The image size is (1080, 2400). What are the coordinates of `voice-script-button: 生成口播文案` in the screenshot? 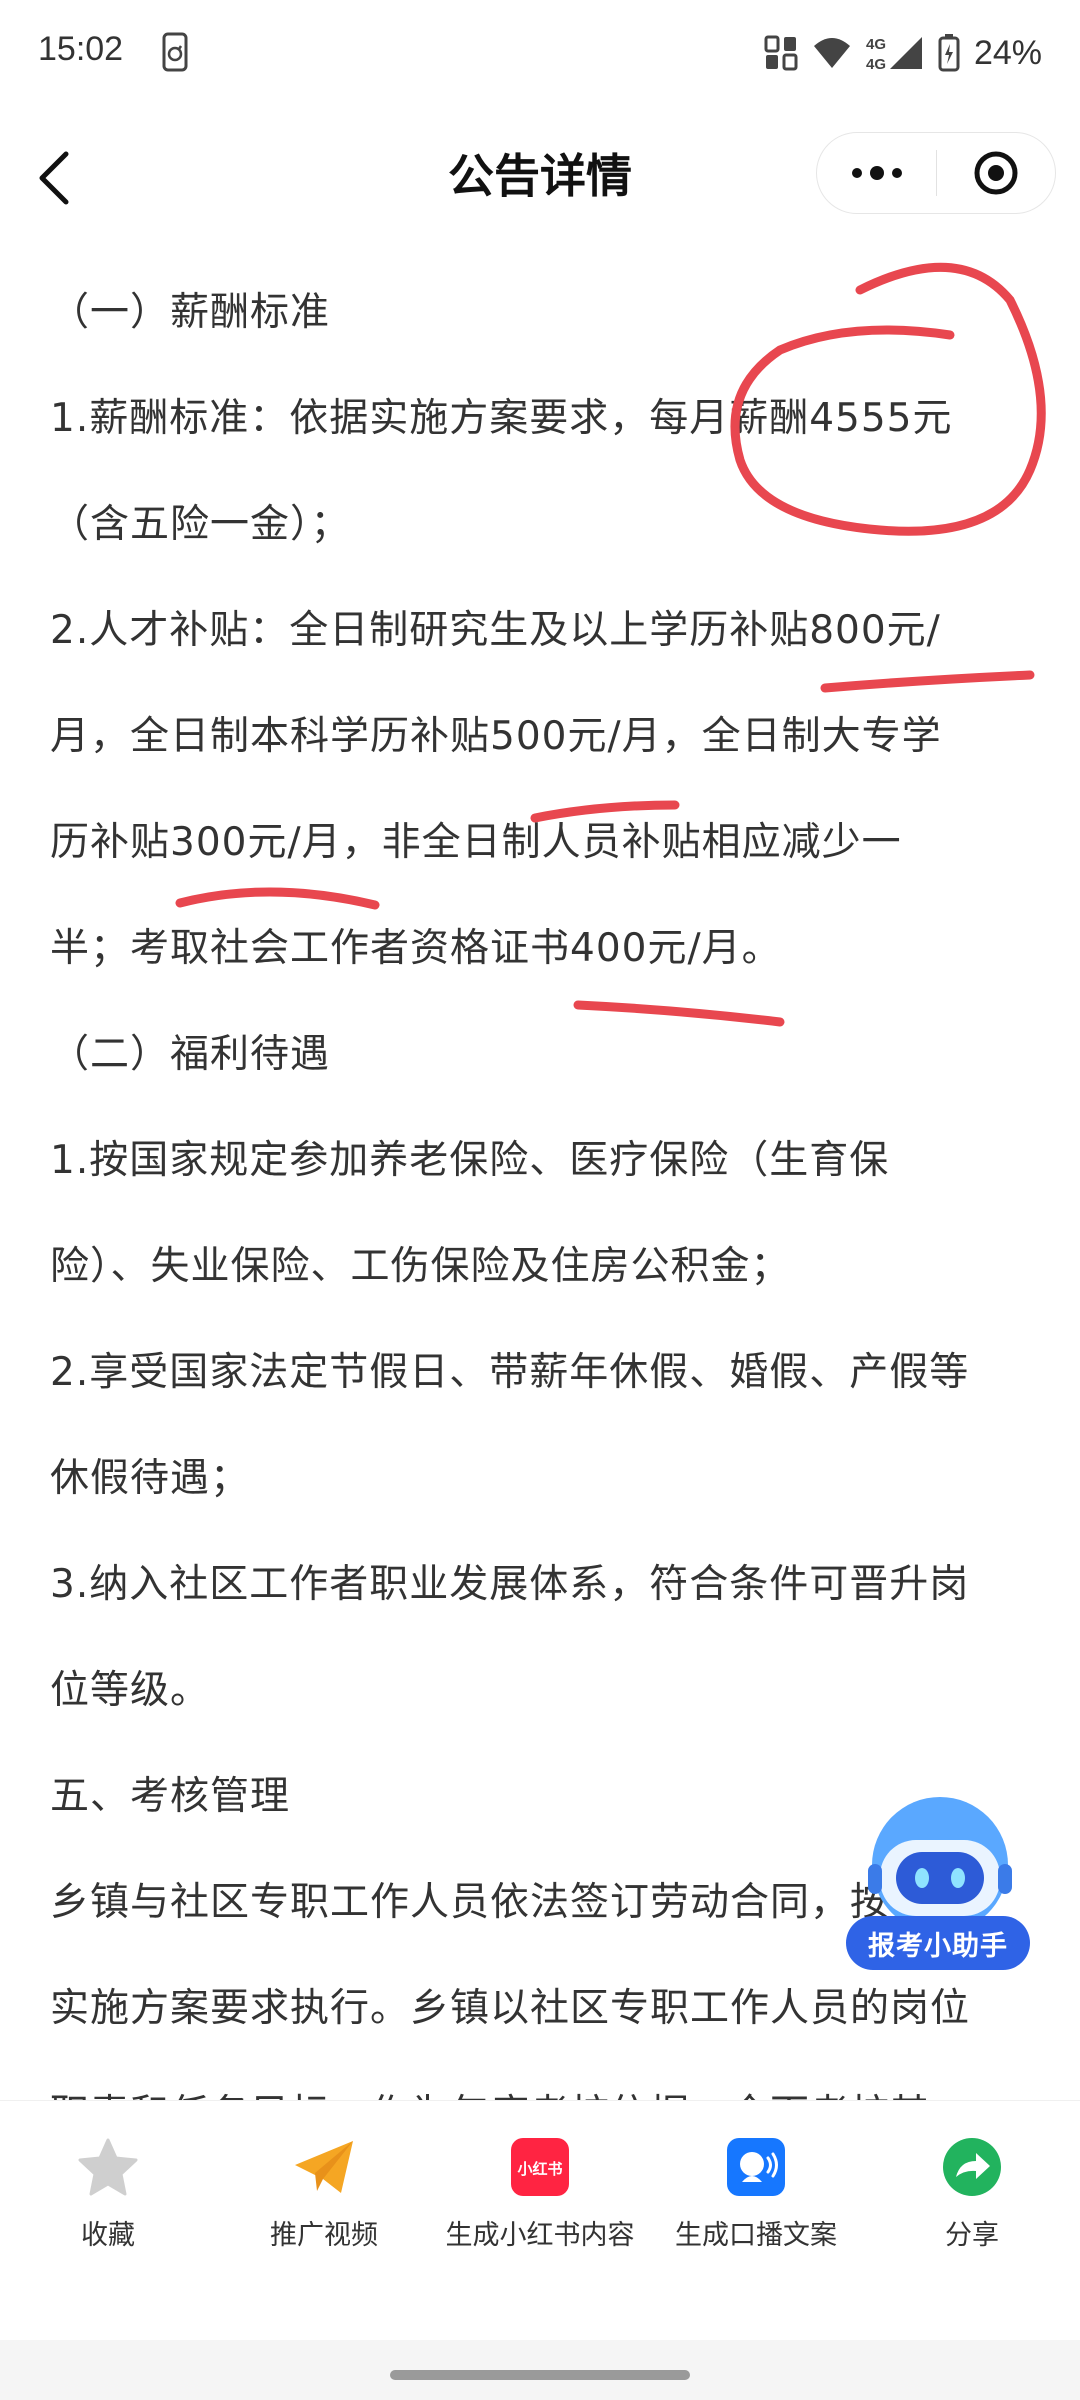 It's located at (756, 2199).